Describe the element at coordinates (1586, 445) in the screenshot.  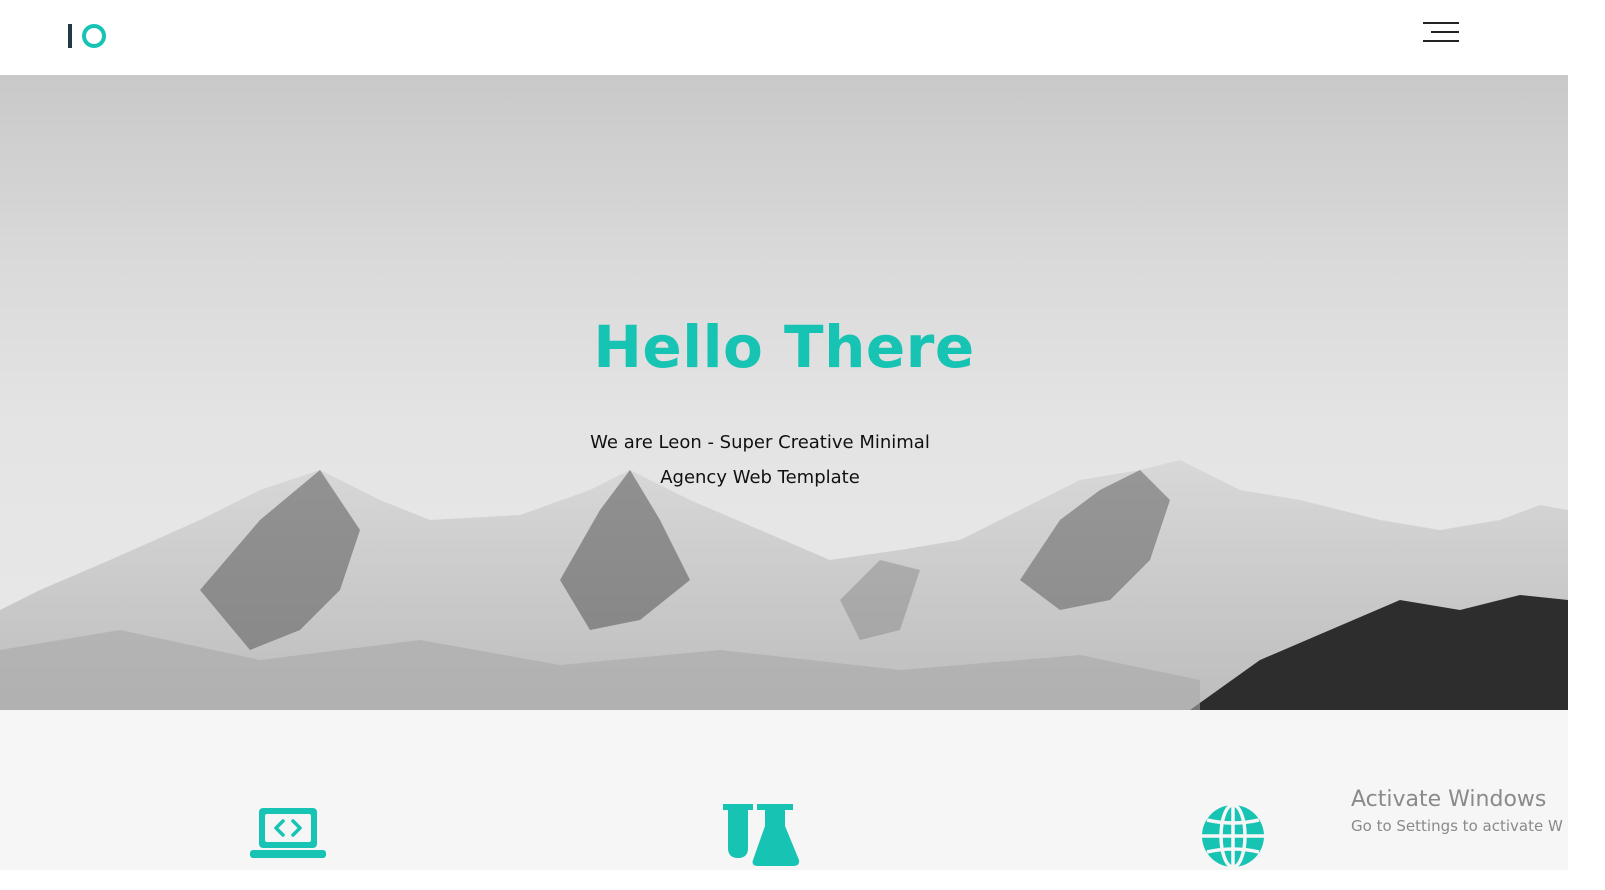
I see `page-edge-right` at that location.